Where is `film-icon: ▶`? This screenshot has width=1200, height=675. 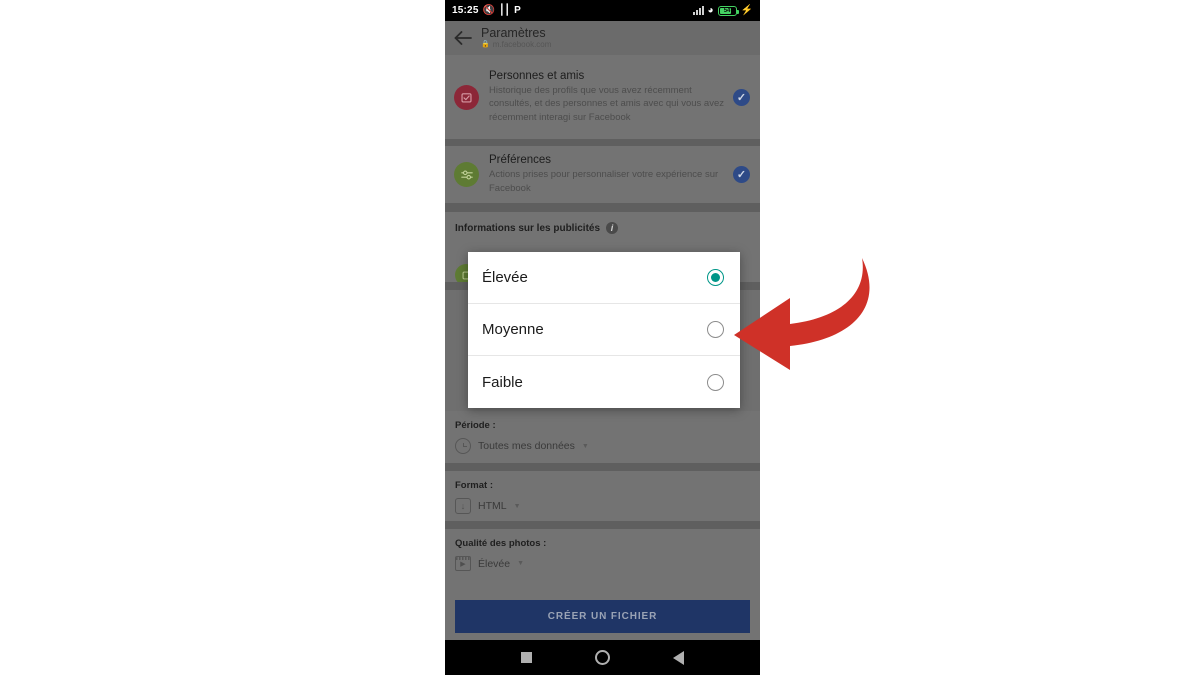
film-icon: ▶ is located at coordinates (463, 563).